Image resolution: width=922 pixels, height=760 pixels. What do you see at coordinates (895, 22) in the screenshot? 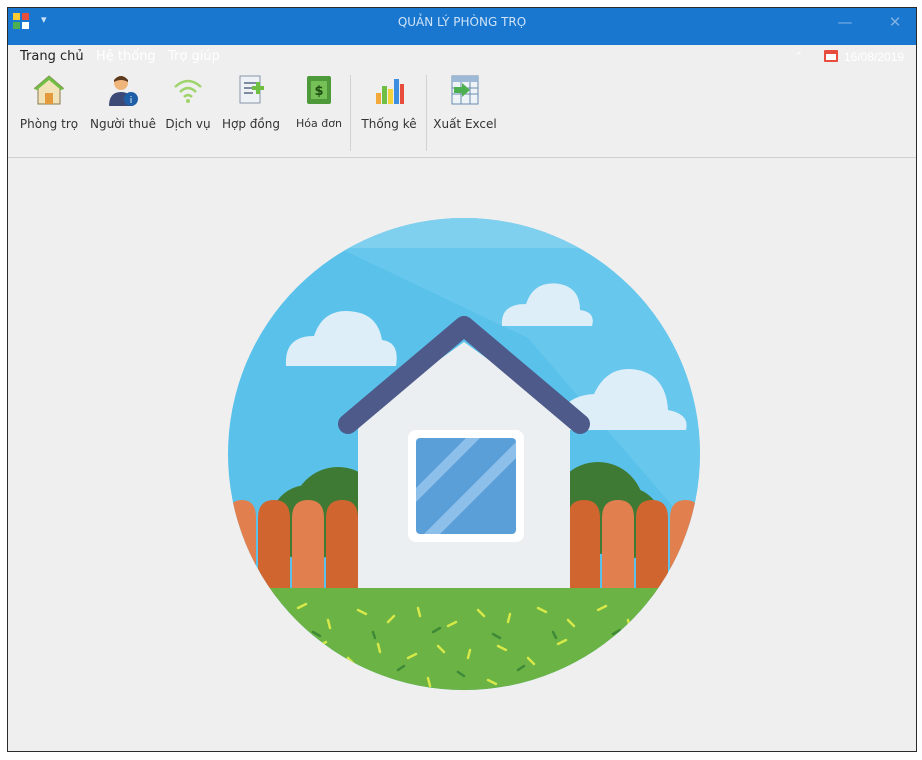
I see `close-button: ✕` at bounding box center [895, 22].